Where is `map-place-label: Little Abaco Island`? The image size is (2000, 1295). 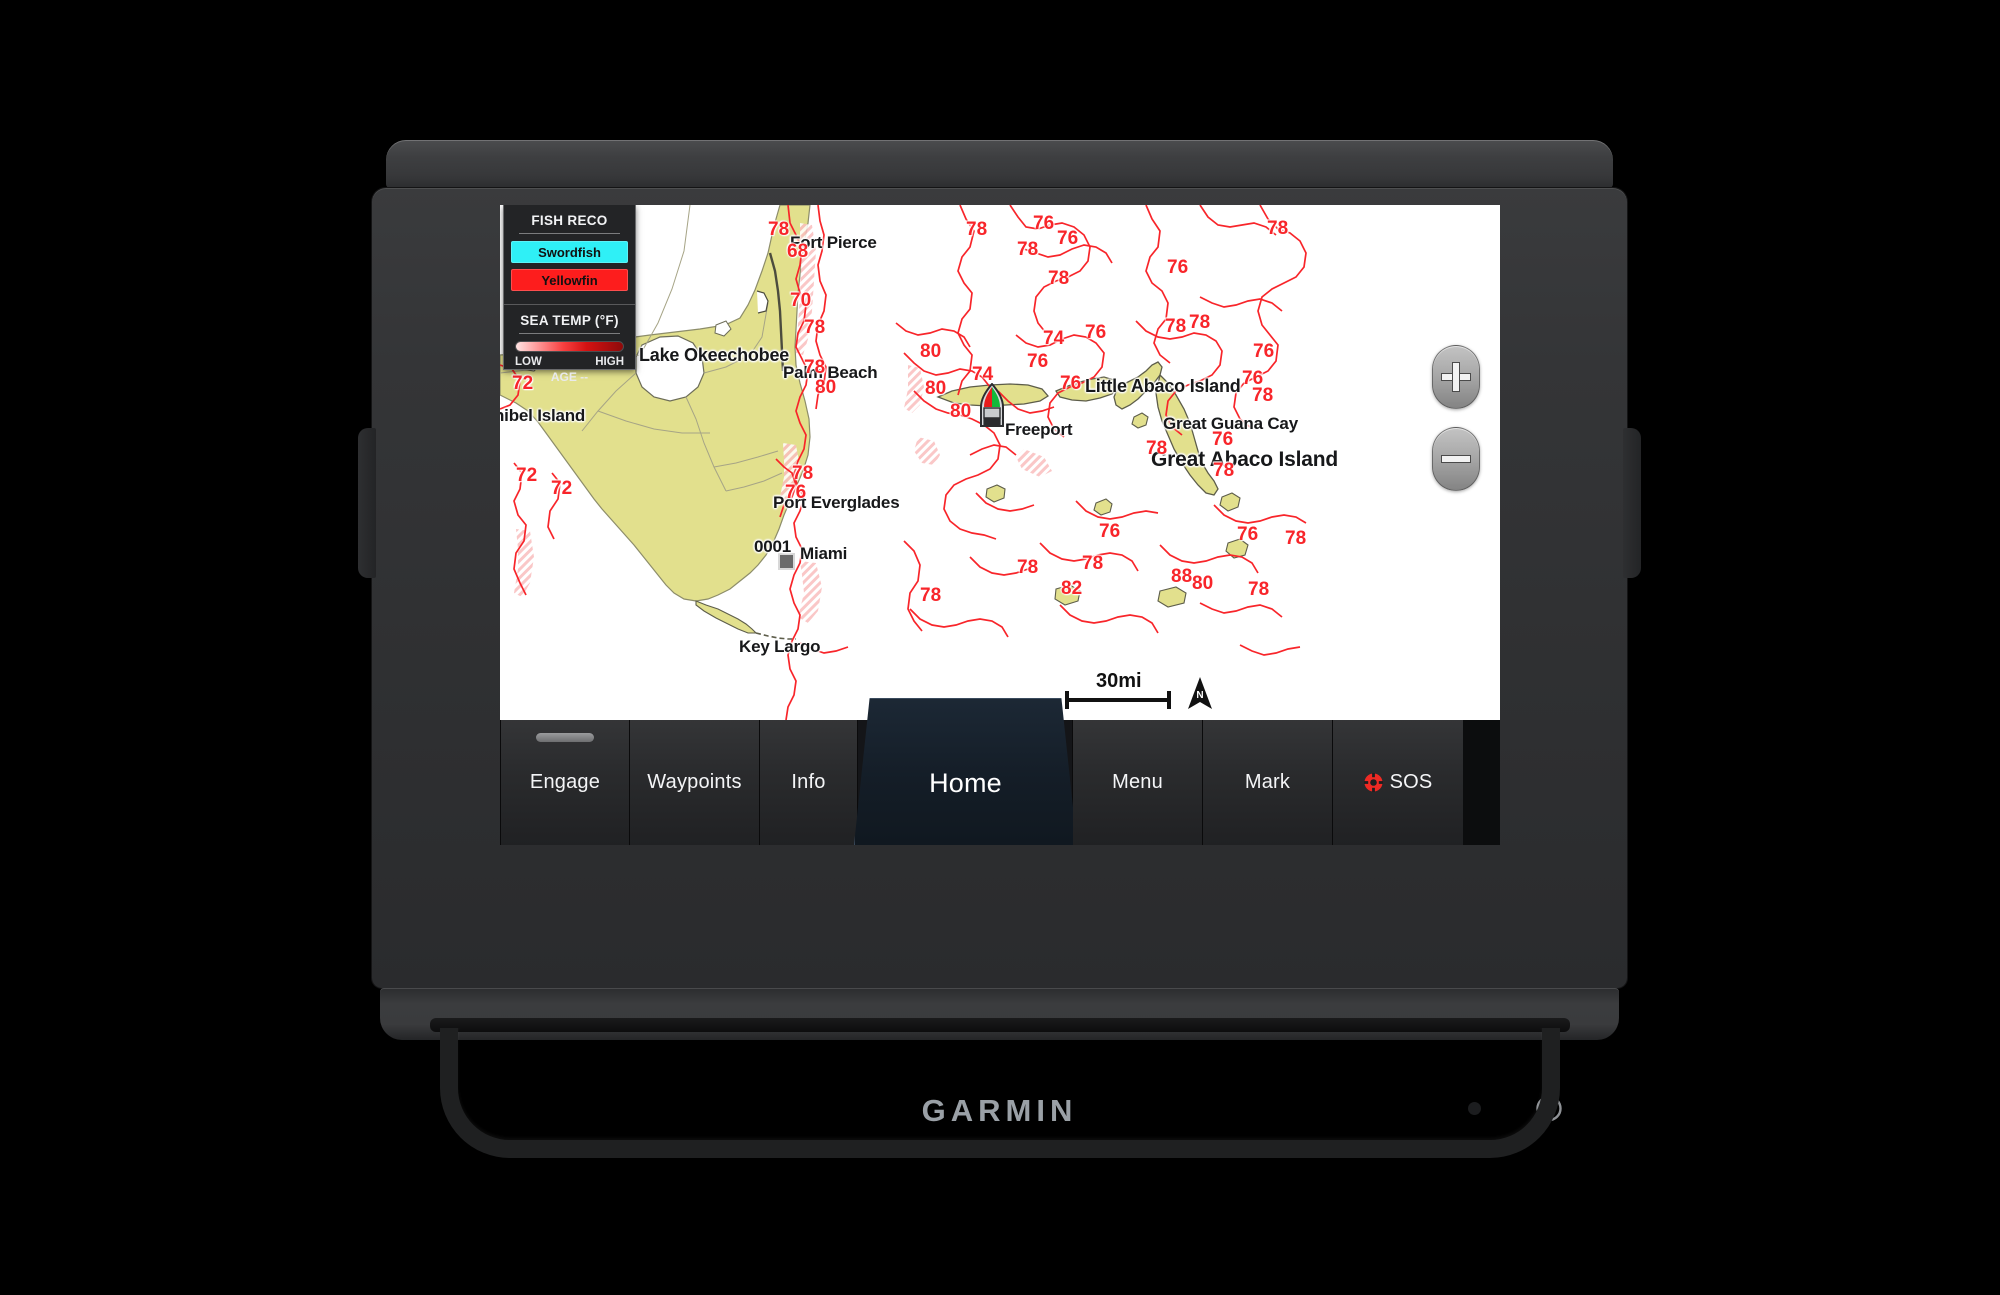
map-place-label: Little Abaco Island is located at coordinates (1163, 386).